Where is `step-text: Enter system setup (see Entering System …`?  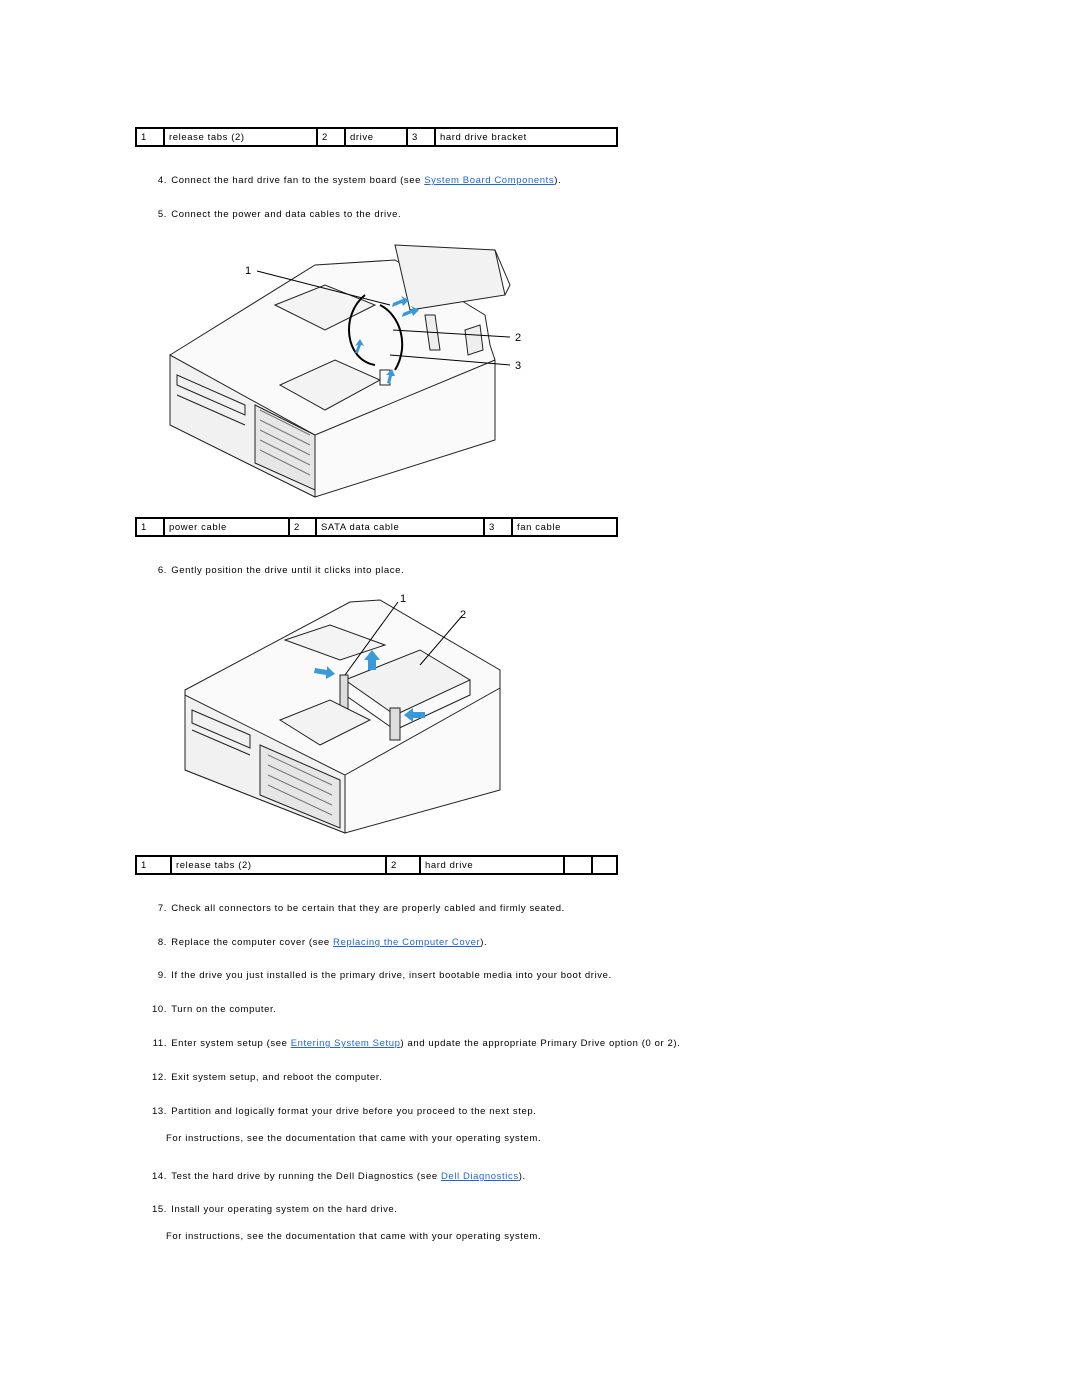 step-text: Enter system setup (see Entering System … is located at coordinates (425, 1043).